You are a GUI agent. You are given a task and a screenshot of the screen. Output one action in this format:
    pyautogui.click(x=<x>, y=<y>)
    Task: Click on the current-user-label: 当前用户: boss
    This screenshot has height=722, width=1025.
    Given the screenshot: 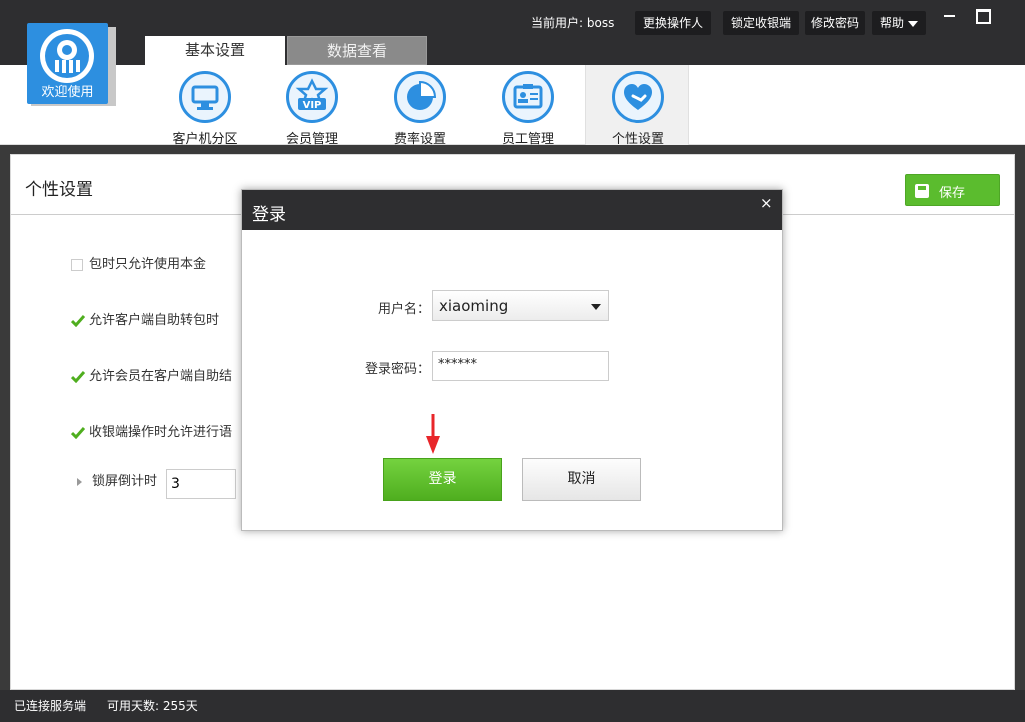 What is the action you would take?
    pyautogui.click(x=573, y=23)
    